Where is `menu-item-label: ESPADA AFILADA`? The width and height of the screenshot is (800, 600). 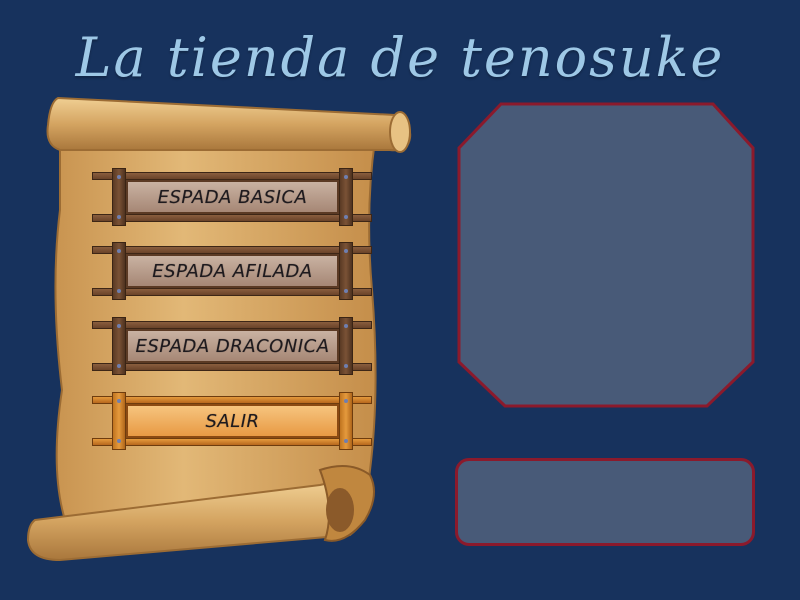 menu-item-label: ESPADA AFILADA is located at coordinates (232, 271).